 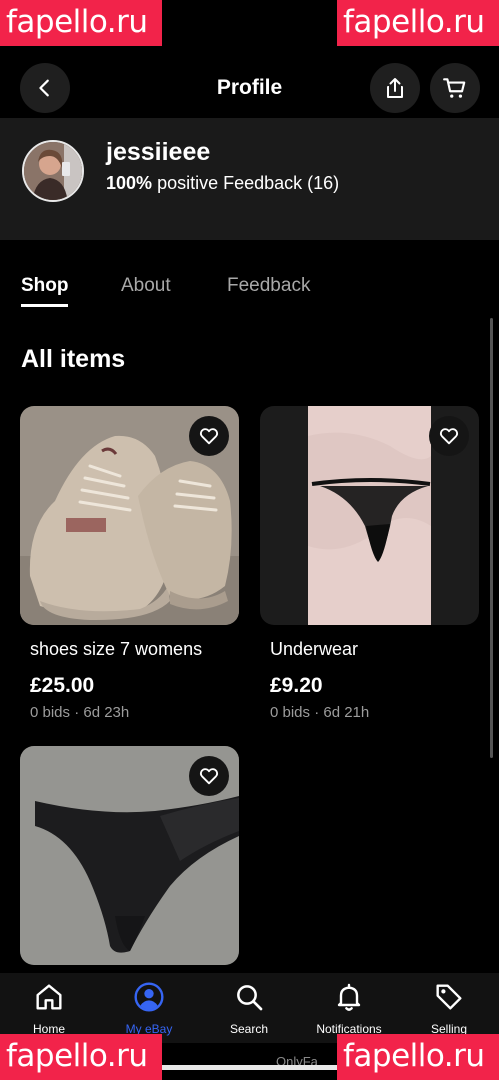 I want to click on seller-profile-card: jessiieee 100% positive Feedback (16), so click(x=249, y=179).